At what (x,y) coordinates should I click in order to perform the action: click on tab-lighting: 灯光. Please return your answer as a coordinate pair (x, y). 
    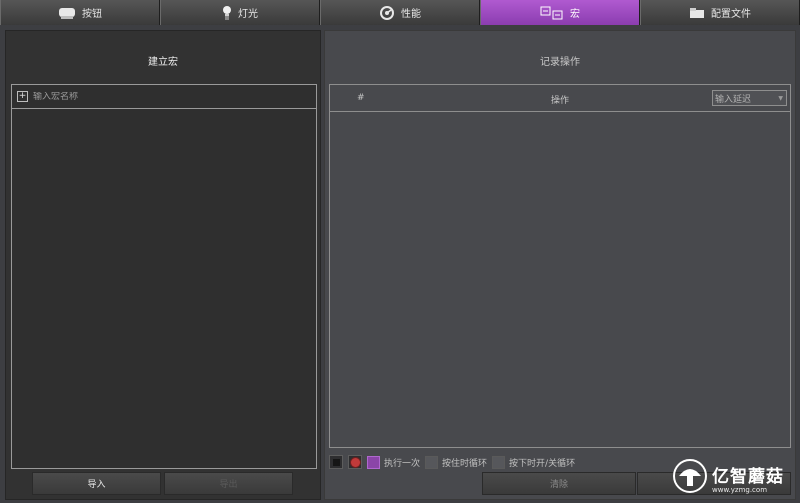
    Looking at the image, I should click on (240, 12).